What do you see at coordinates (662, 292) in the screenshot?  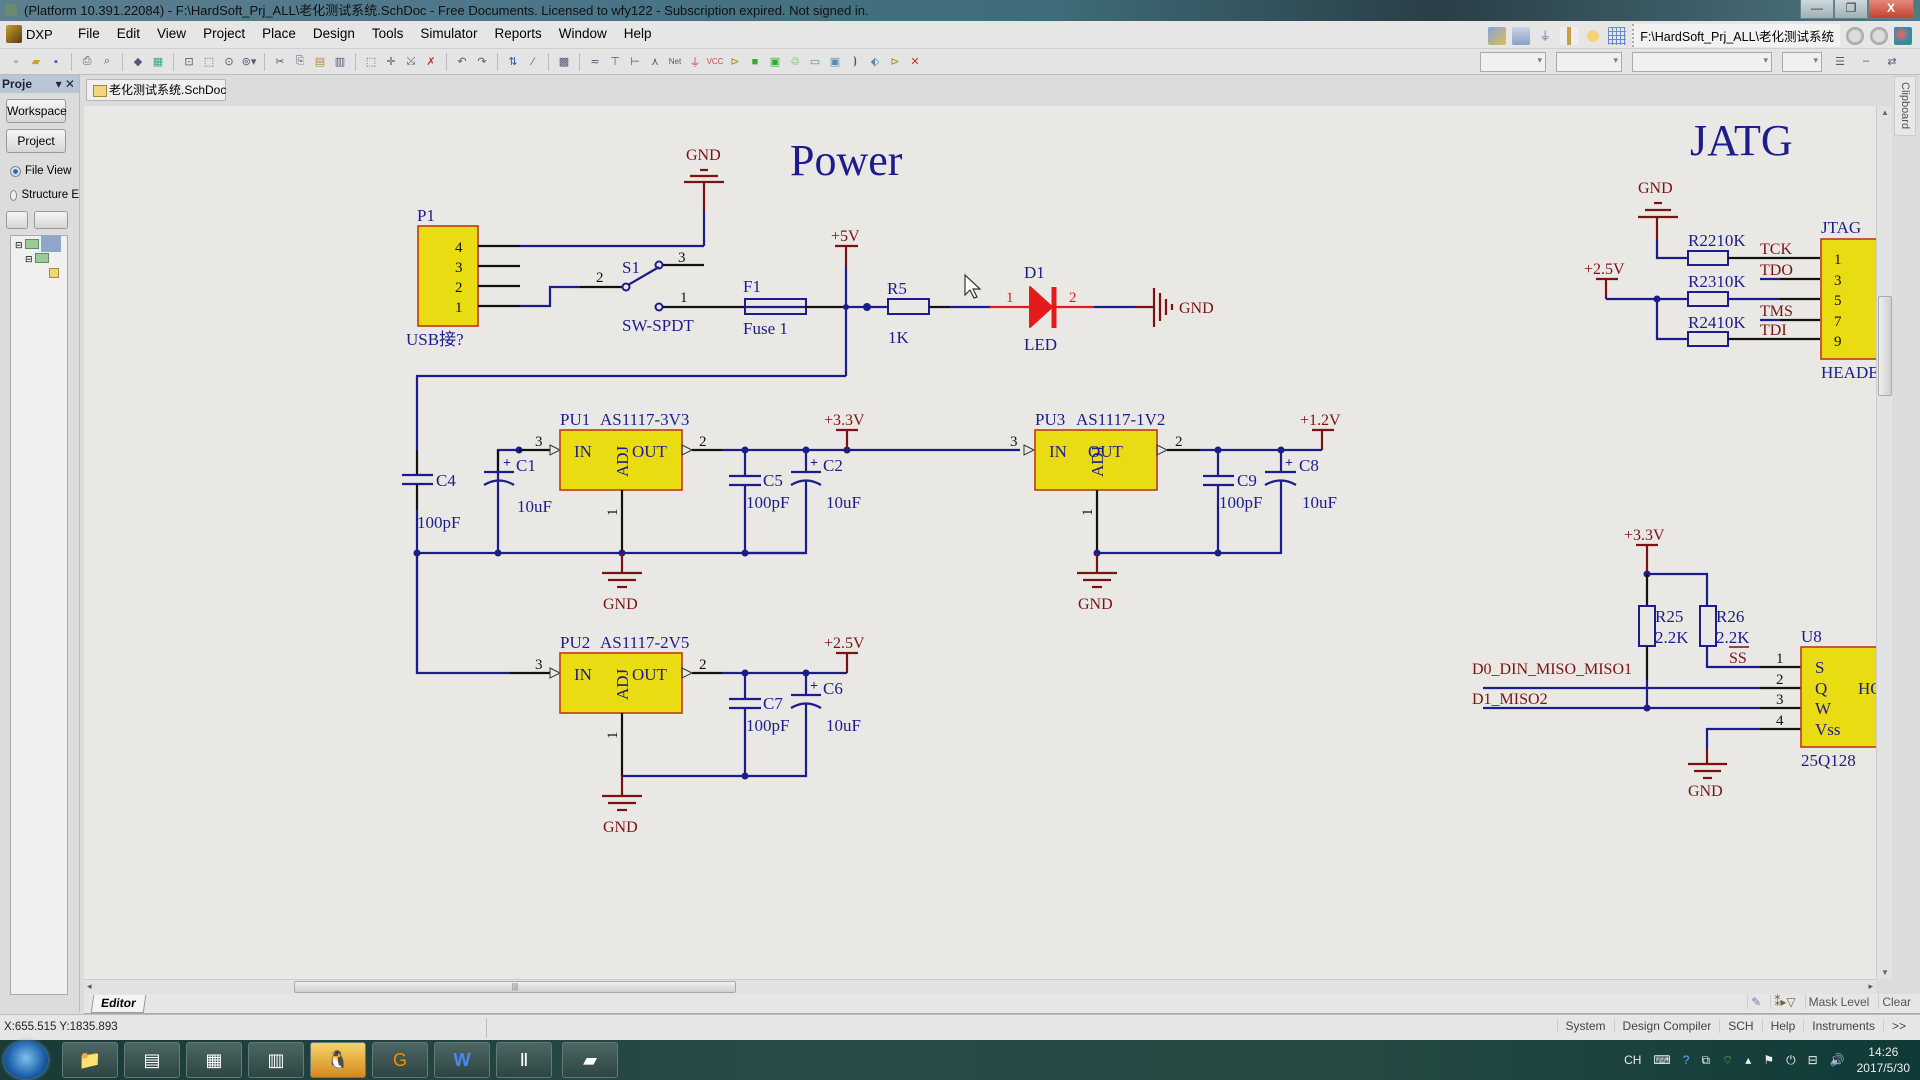 I see `component-S1: S1 2 3 1 SW-SPDT` at bounding box center [662, 292].